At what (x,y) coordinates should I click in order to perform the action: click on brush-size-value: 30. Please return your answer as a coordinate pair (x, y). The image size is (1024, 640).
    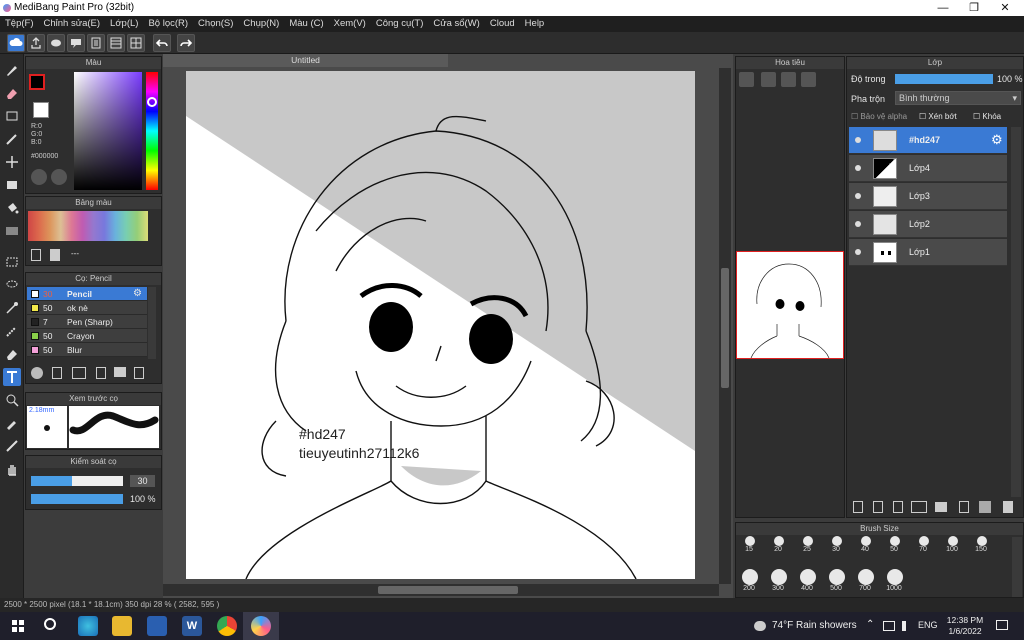
    Looking at the image, I should click on (142, 481).